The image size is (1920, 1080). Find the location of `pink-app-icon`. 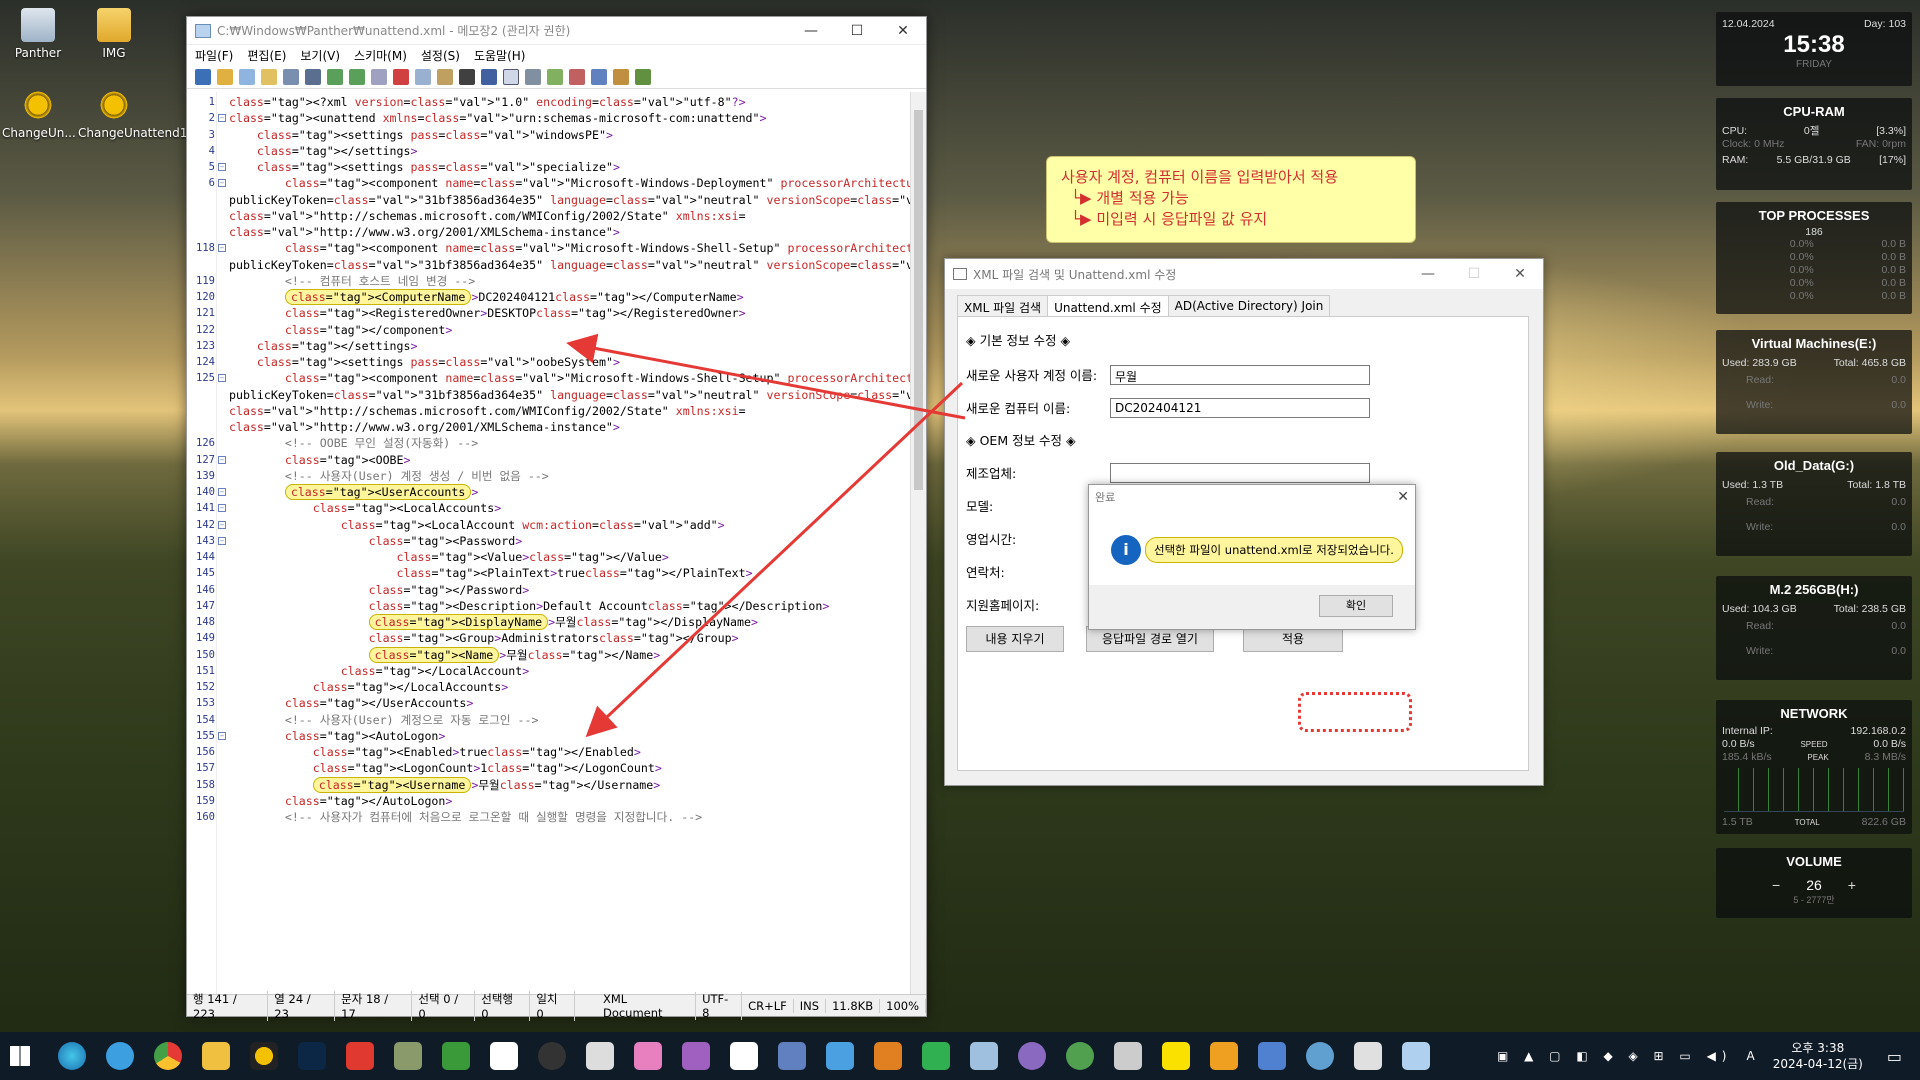

pink-app-icon is located at coordinates (648, 1056).